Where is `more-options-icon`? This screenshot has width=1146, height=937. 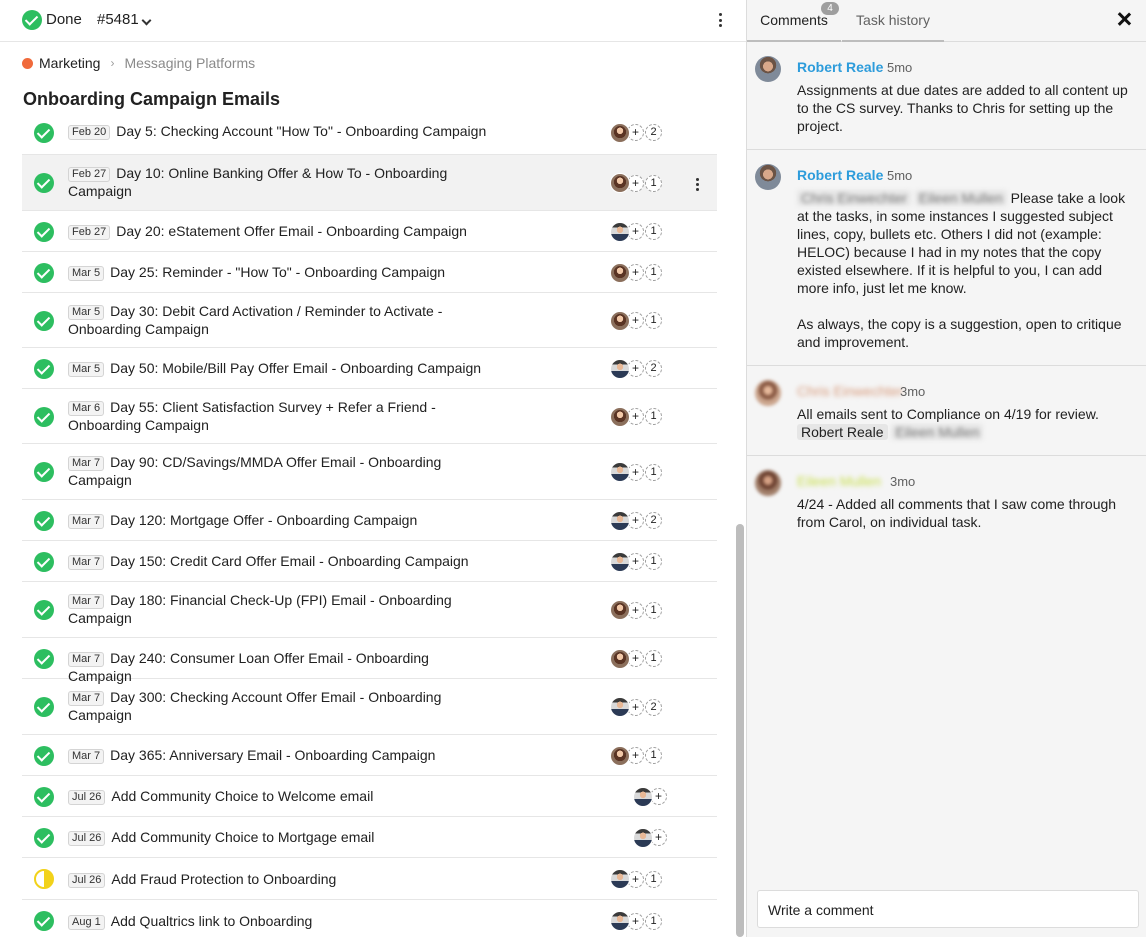 more-options-icon is located at coordinates (720, 20).